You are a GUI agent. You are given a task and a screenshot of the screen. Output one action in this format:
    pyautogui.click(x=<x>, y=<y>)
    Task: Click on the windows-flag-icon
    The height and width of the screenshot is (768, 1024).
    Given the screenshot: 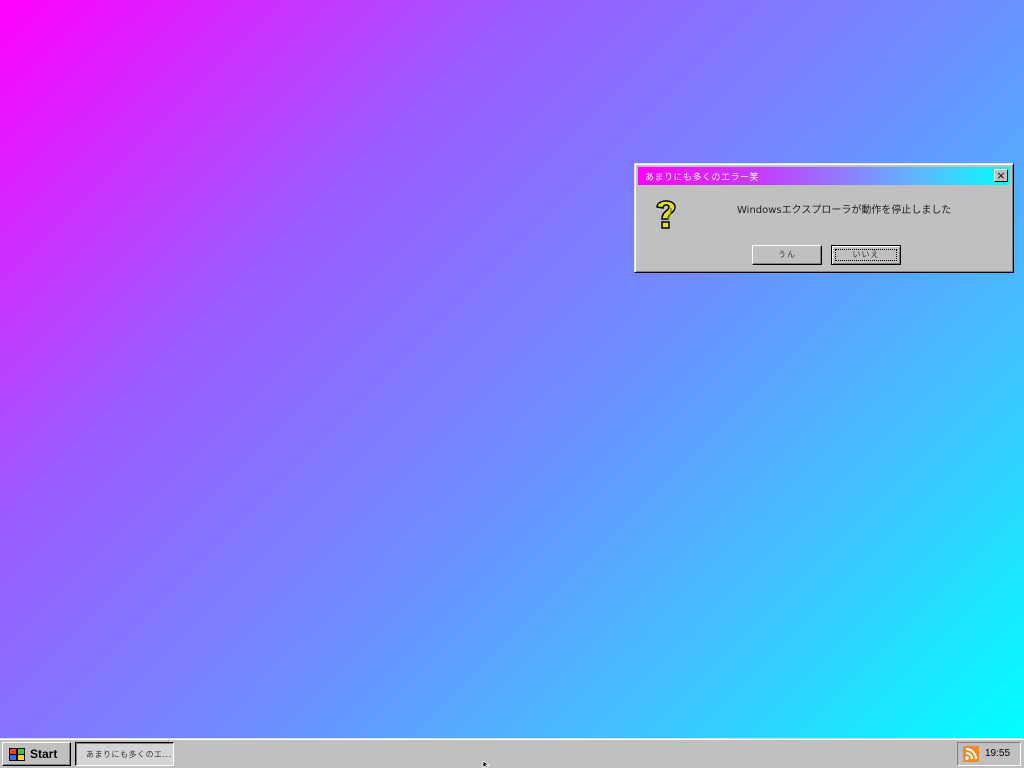 What is the action you would take?
    pyautogui.click(x=17, y=754)
    